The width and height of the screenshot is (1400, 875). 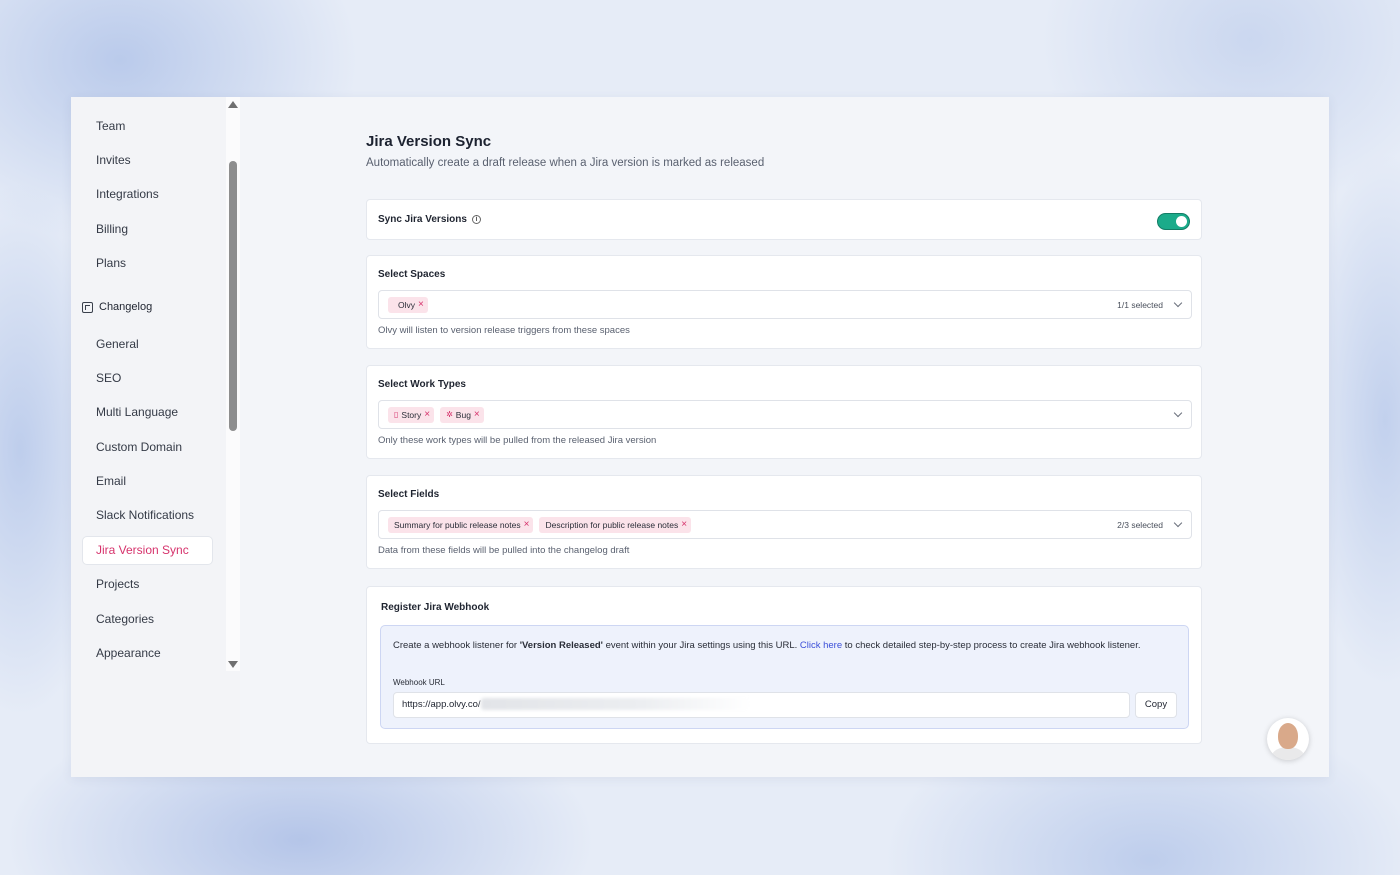 I want to click on sync-label-wrap: Sync Jira Versions i, so click(x=429, y=219).